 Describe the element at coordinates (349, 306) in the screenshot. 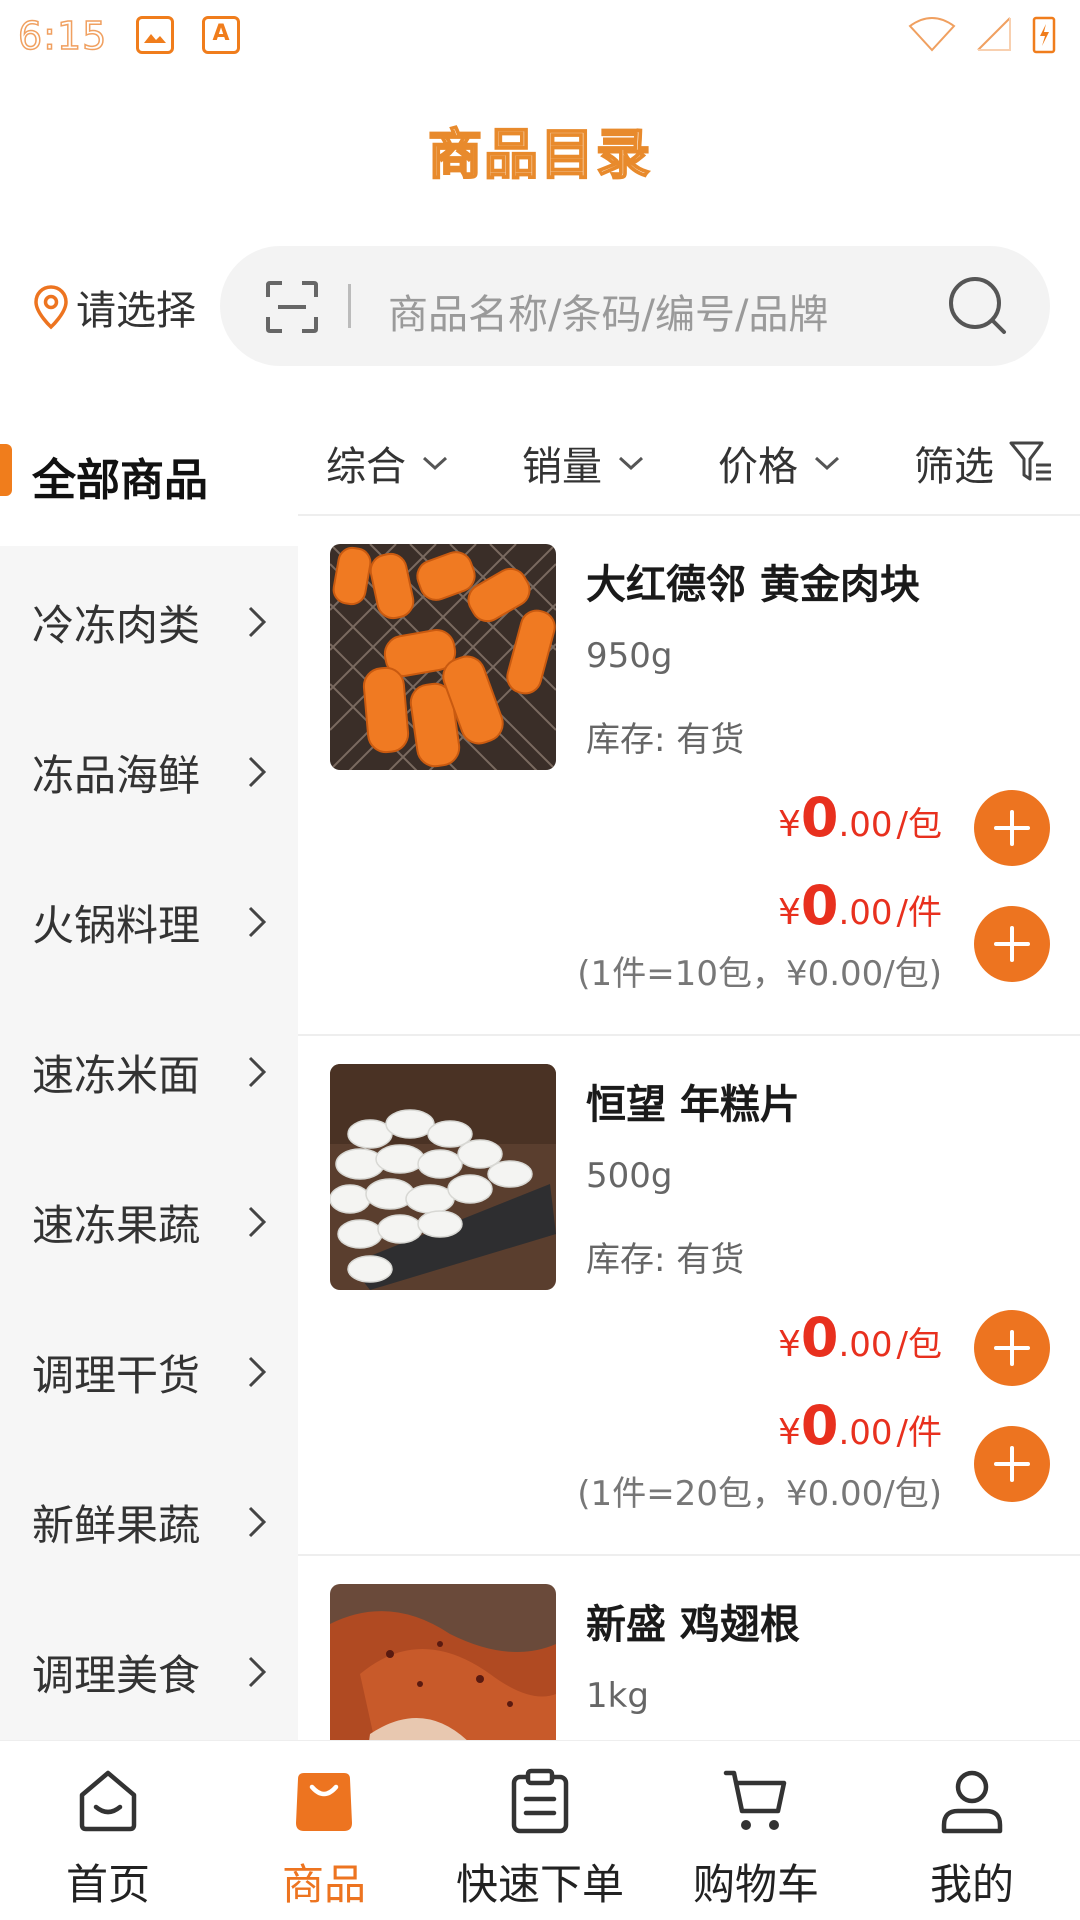

I see `search-divider` at that location.